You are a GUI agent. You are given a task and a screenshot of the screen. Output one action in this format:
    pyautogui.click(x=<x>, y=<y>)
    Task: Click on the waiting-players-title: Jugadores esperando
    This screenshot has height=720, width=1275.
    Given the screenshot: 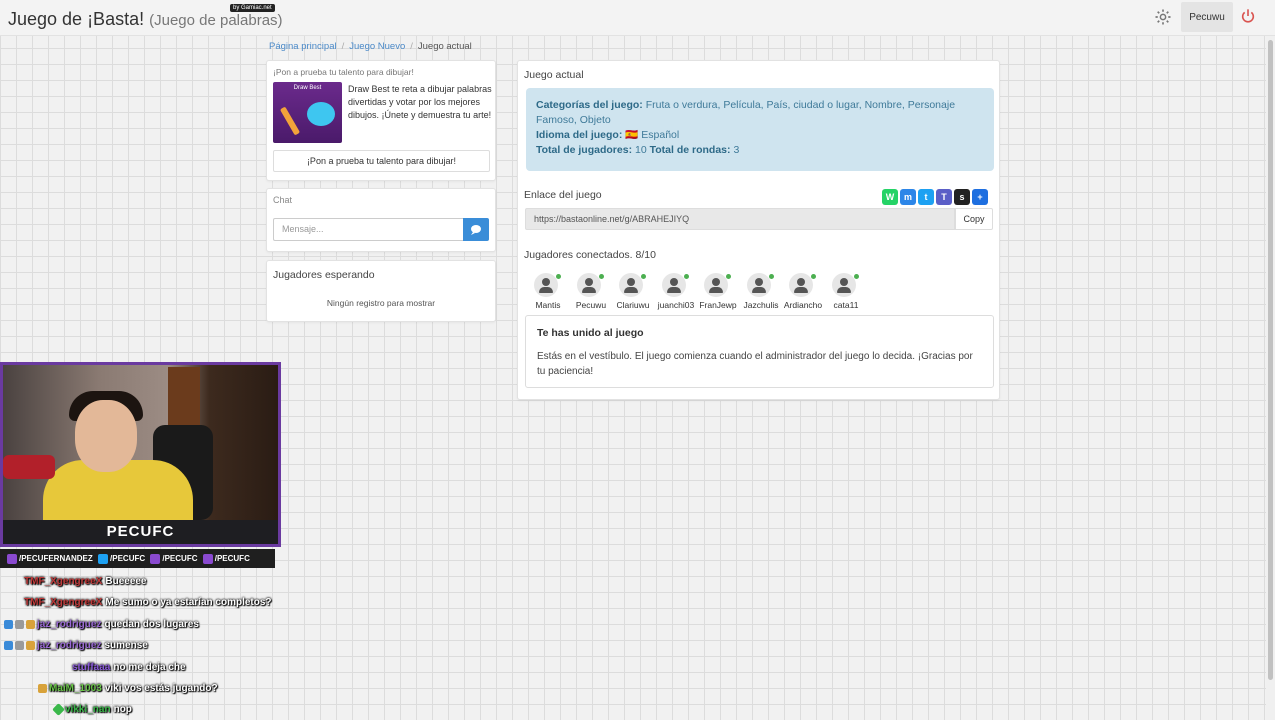 What is the action you would take?
    pyautogui.click(x=324, y=275)
    